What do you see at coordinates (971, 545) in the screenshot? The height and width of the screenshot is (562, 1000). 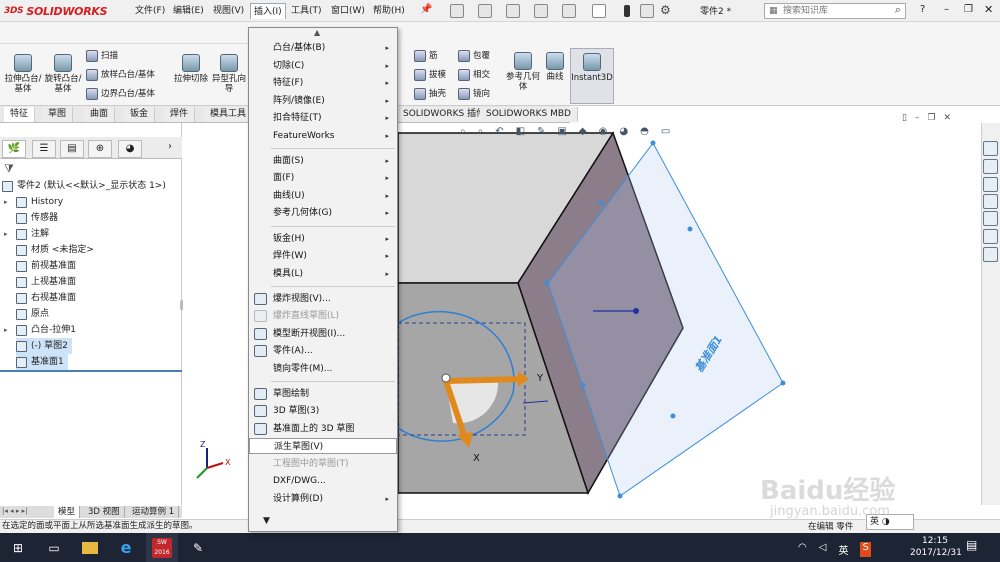 I see `notification-icon: ▤` at bounding box center [971, 545].